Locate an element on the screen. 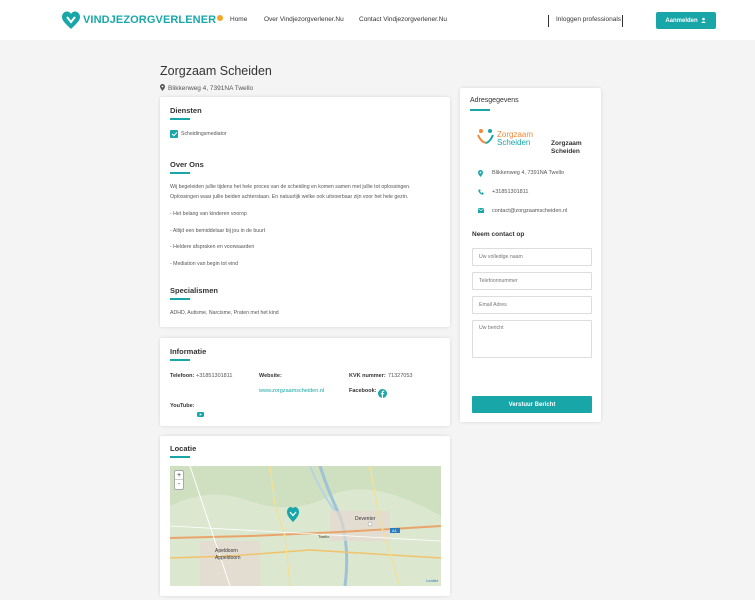 This screenshot has width=755, height=600. kvk-value: 71327053 is located at coordinates (400, 376).